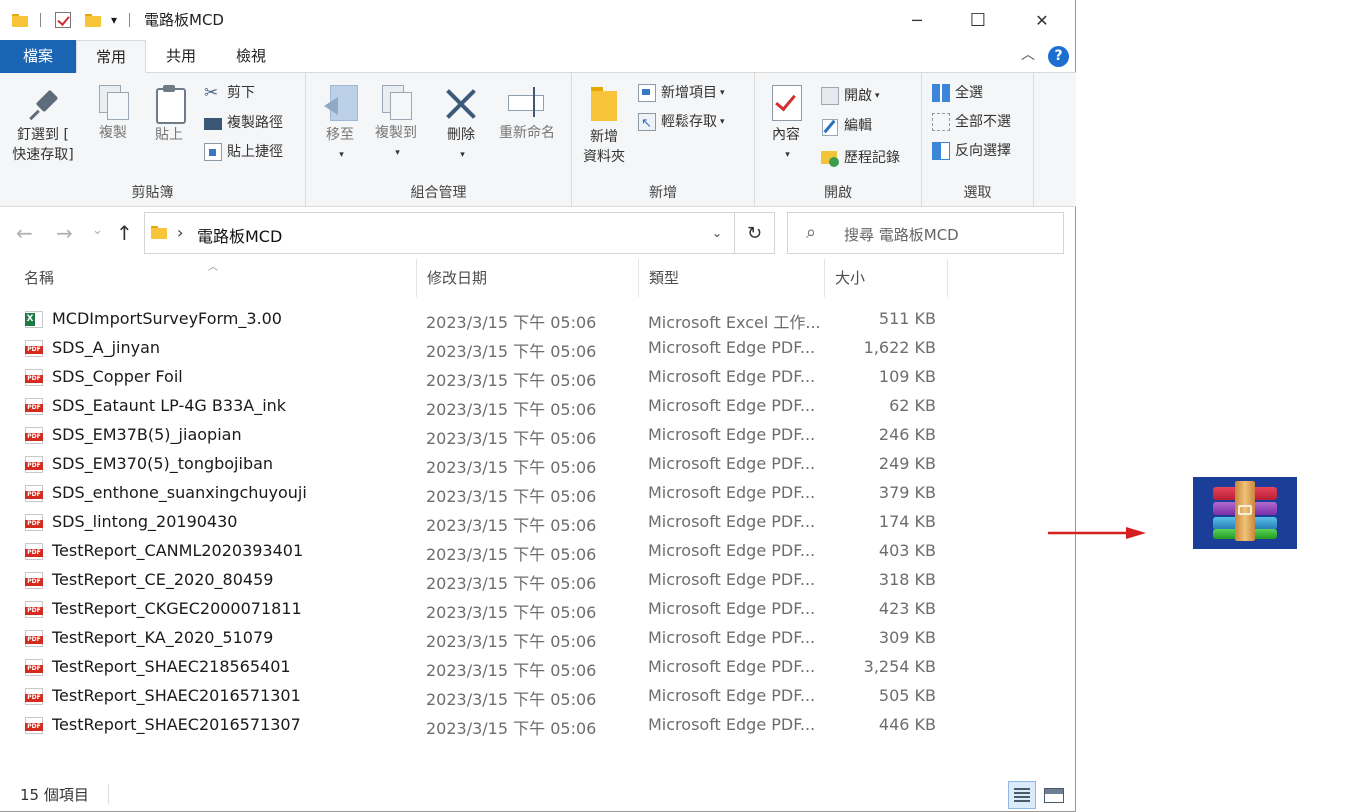  Describe the element at coordinates (941, 151) in the screenshot. I see `invert-selection-icon` at that location.